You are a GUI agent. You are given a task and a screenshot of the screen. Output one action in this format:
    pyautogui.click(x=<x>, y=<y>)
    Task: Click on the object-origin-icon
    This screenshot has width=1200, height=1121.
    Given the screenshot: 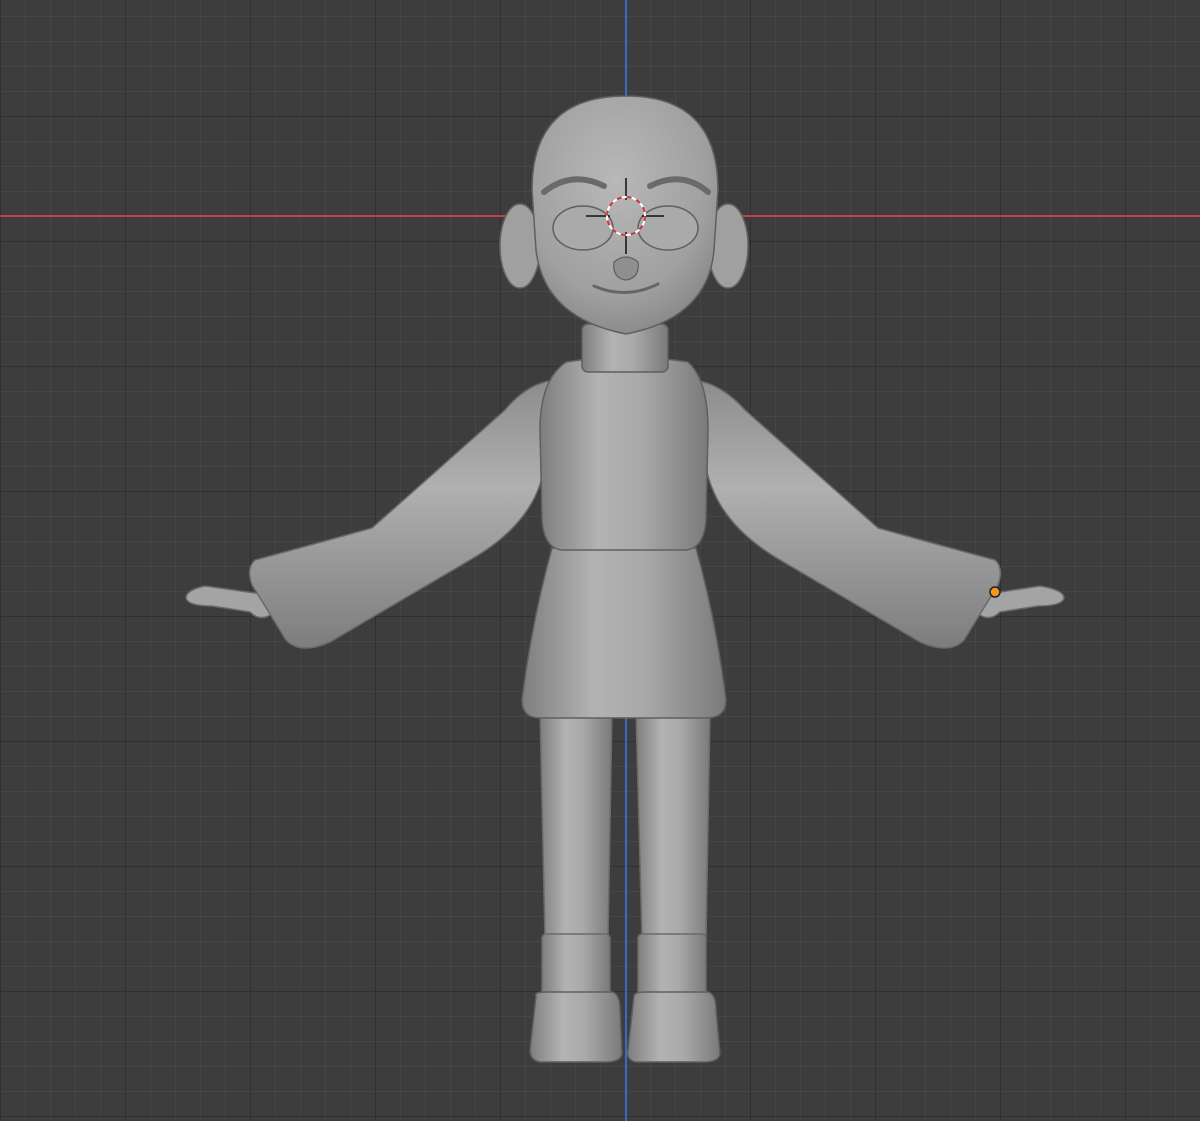 What is the action you would take?
    pyautogui.click(x=995, y=592)
    